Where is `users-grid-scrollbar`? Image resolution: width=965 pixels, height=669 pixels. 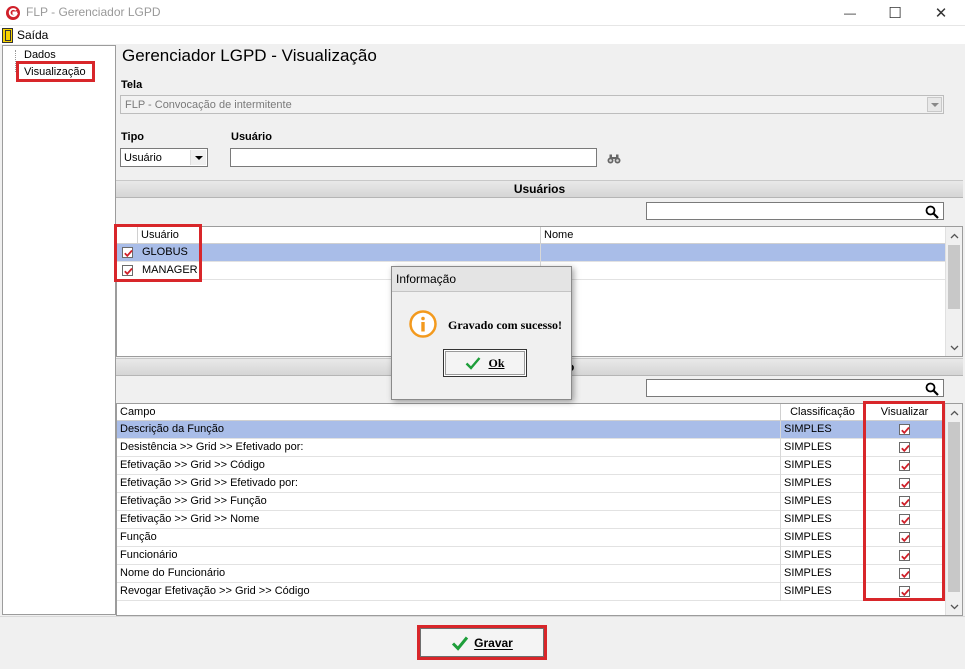
users-grid-scrollbar is located at coordinates (953, 291).